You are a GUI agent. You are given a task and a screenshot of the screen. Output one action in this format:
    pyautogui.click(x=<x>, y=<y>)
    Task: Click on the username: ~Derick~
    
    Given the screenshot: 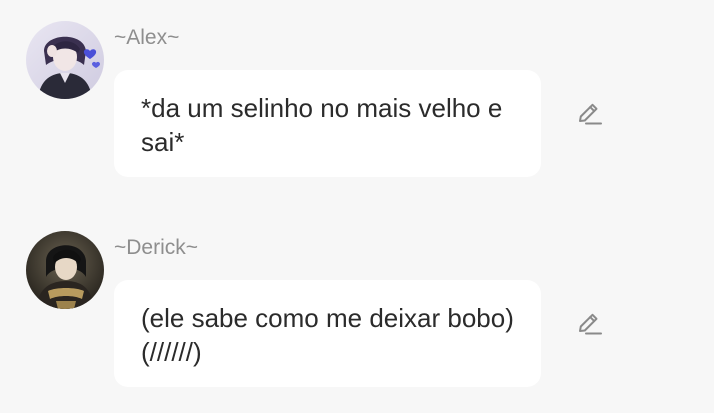 What is the action you would take?
    pyautogui.click(x=156, y=248)
    